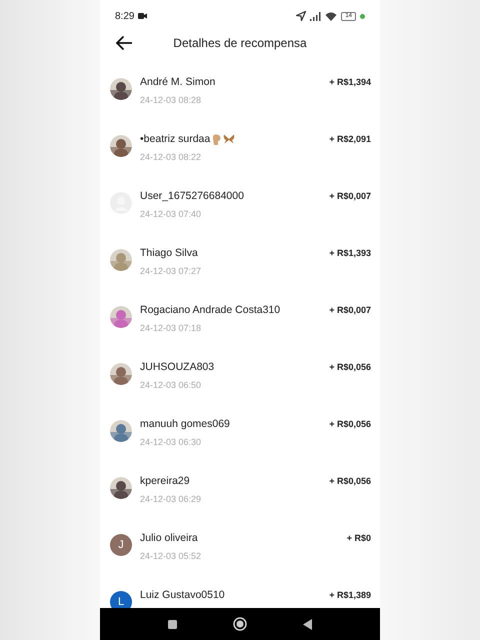 This screenshot has height=640, width=480. I want to click on transaction-date: 24-12-03 05:52, so click(171, 556).